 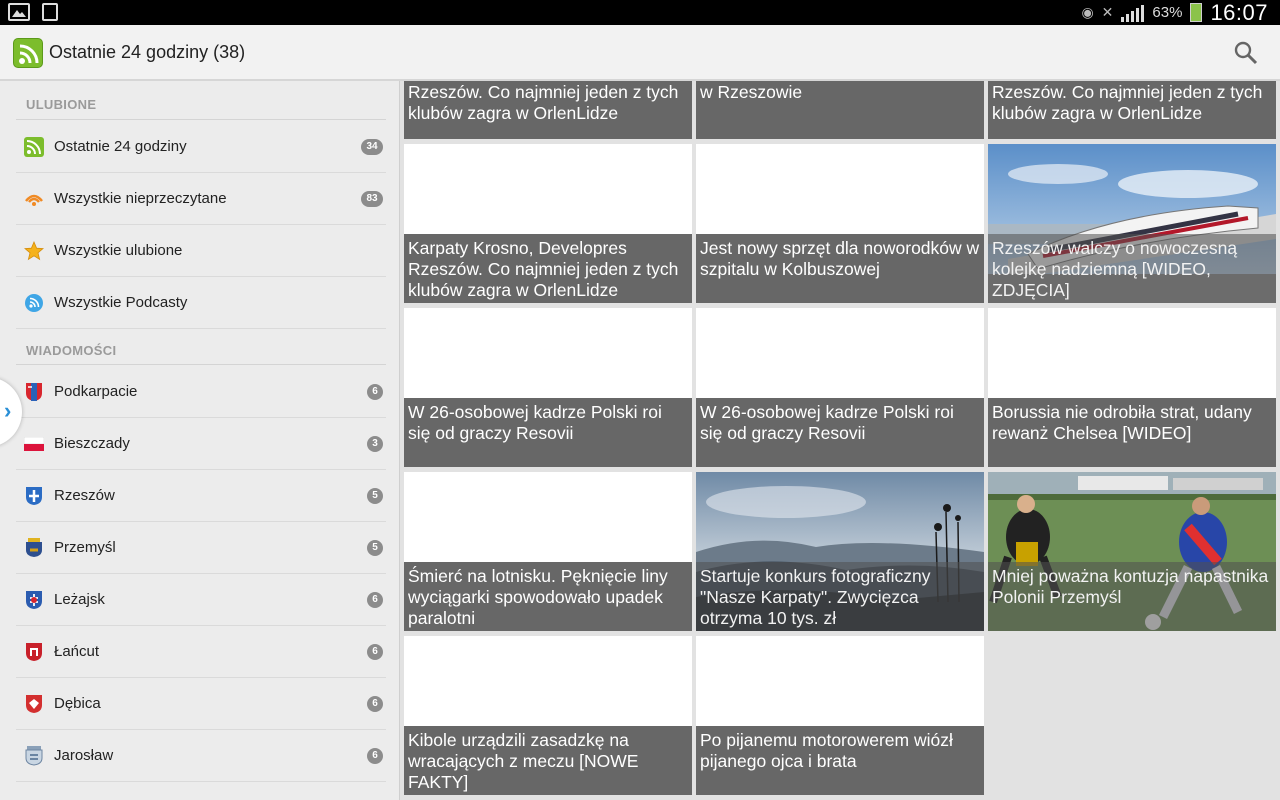 What do you see at coordinates (1087, 12) in the screenshot?
I see `smart-stay-icon: ◉` at bounding box center [1087, 12].